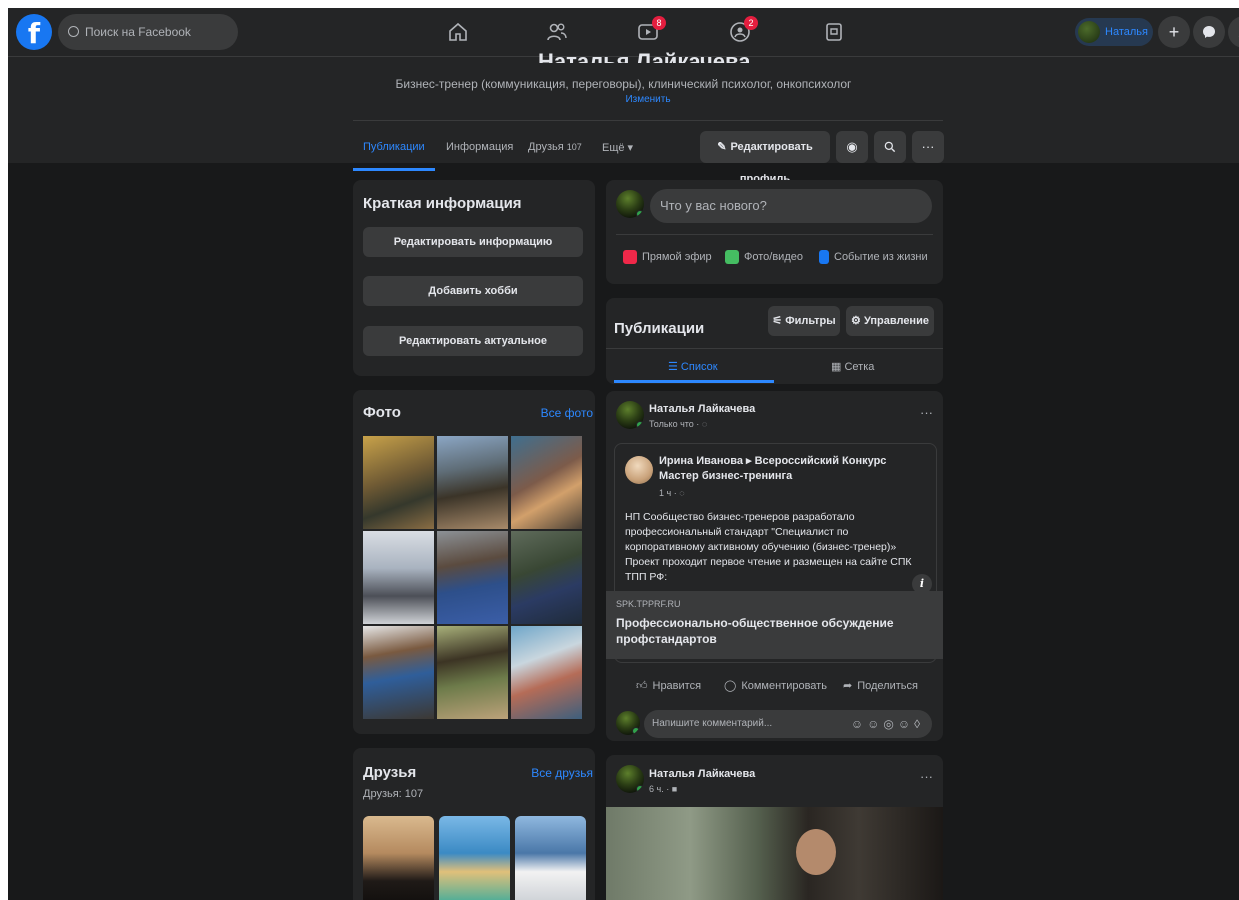 This screenshot has width=1239, height=900. What do you see at coordinates (623, 99) in the screenshot?
I see `edit-bio-link: Изменить` at bounding box center [623, 99].